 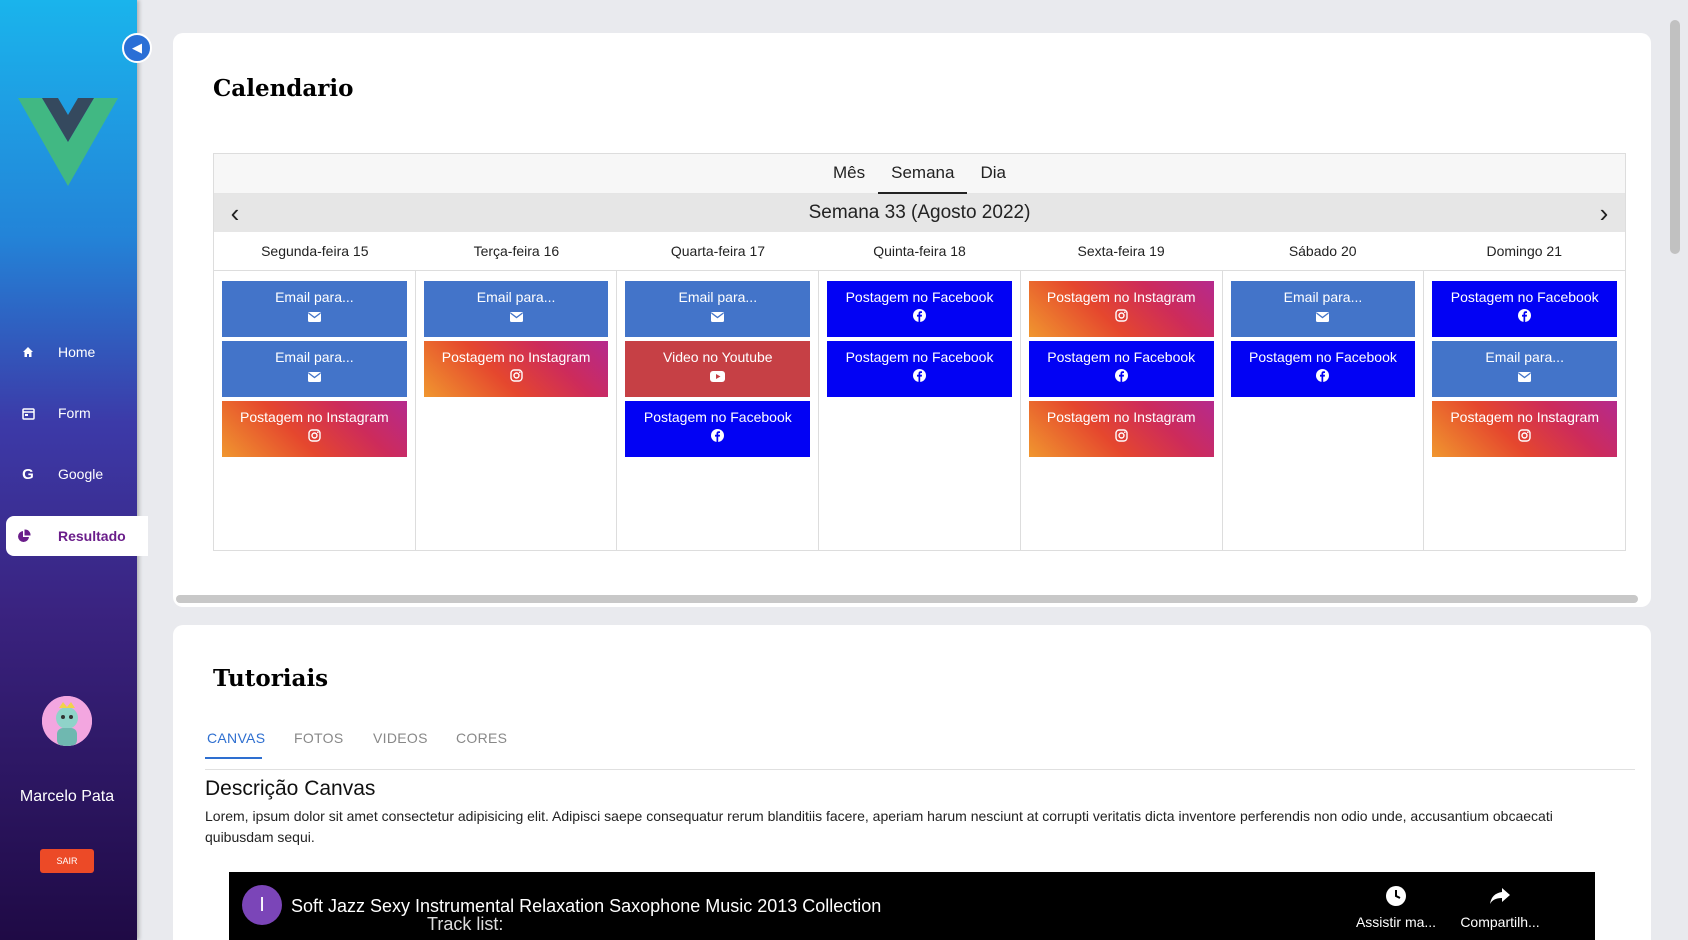 I want to click on sidebar-item-home: Home, so click(x=68, y=352).